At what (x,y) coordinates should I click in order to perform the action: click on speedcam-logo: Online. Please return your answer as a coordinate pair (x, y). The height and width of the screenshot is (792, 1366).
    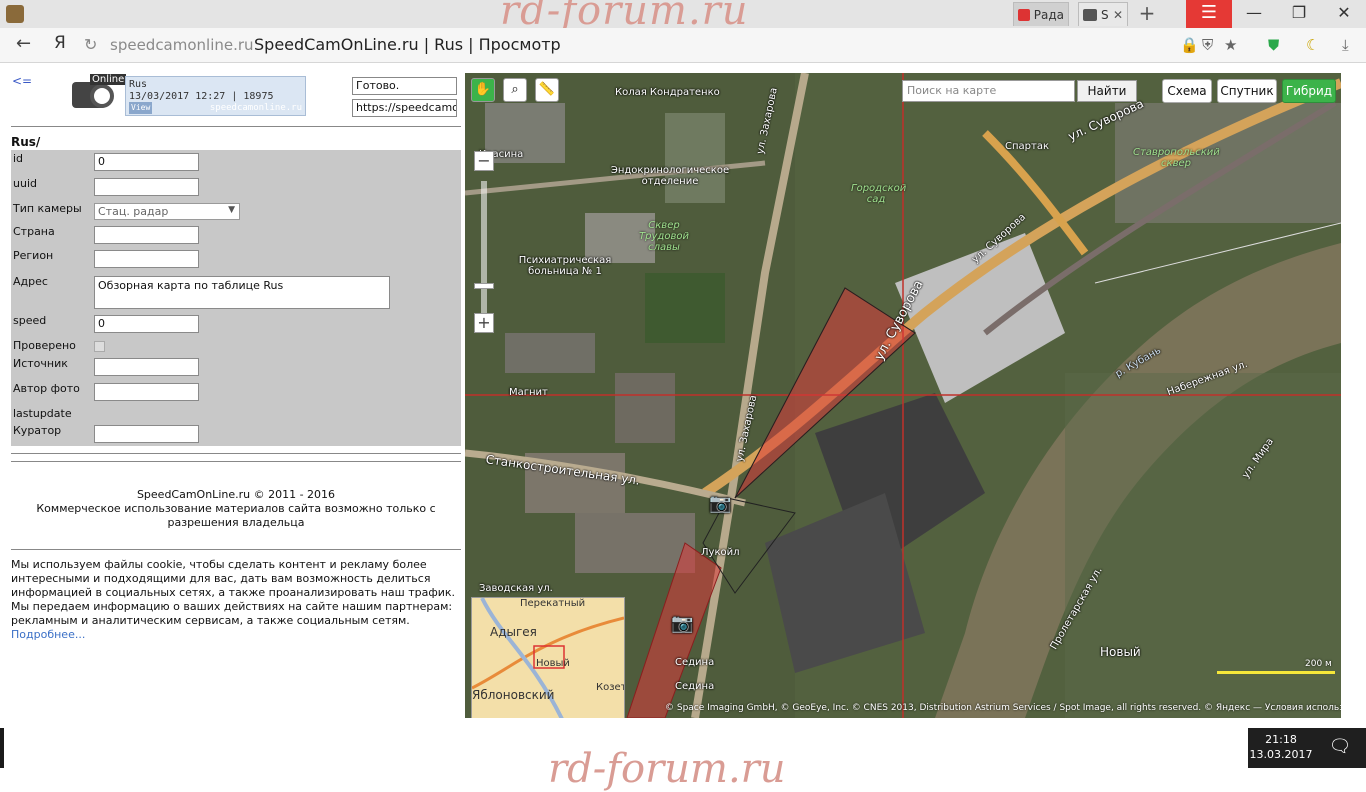
    Looking at the image, I should click on (96, 95).